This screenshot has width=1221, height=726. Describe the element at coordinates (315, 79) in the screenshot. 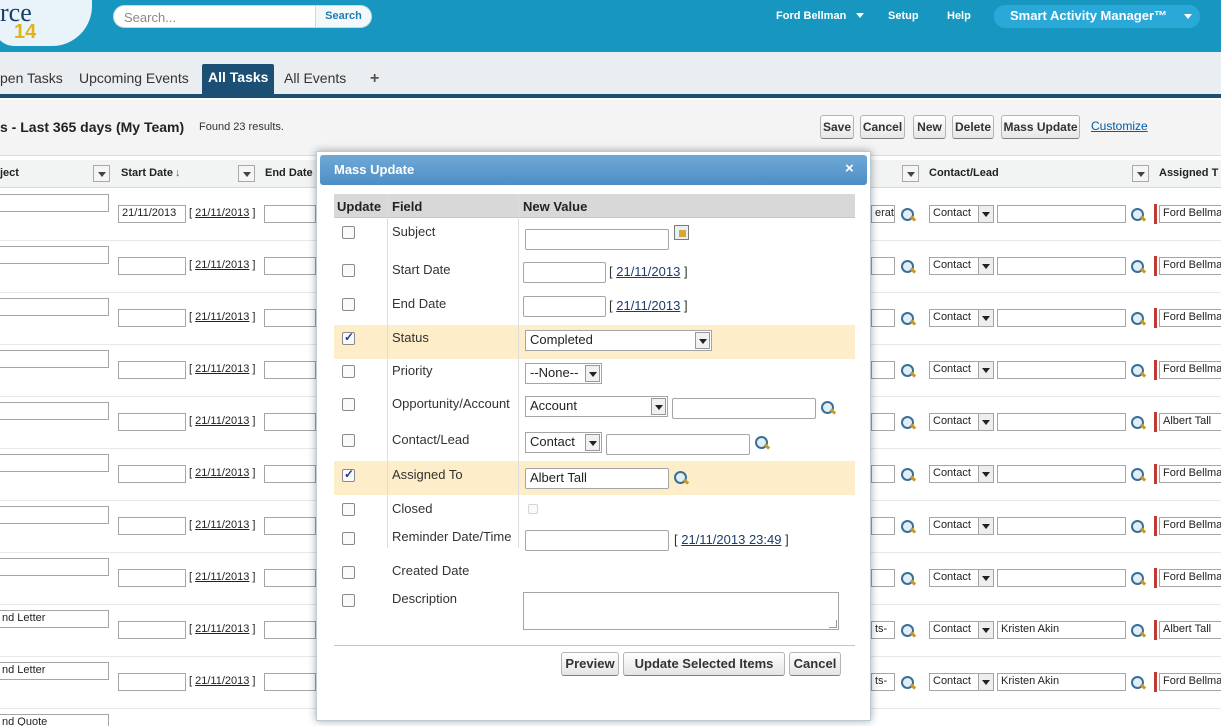

I see `tab-all-events: All Events` at that location.